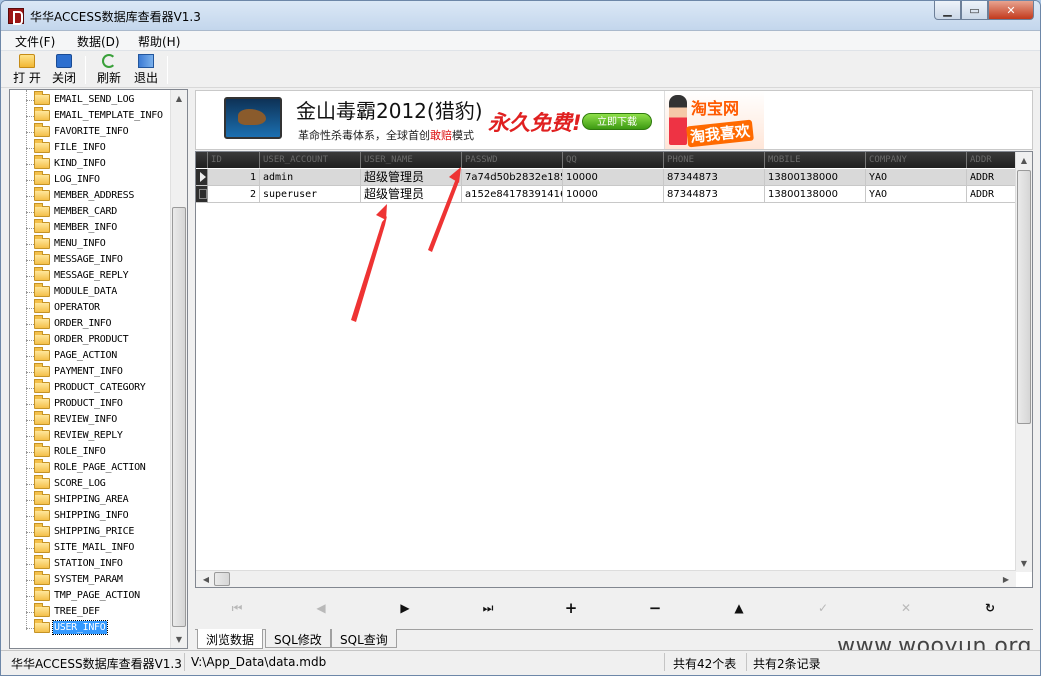 The height and width of the screenshot is (676, 1041). What do you see at coordinates (90, 627) in the screenshot?
I see `tree-item: USER_INFO` at bounding box center [90, 627].